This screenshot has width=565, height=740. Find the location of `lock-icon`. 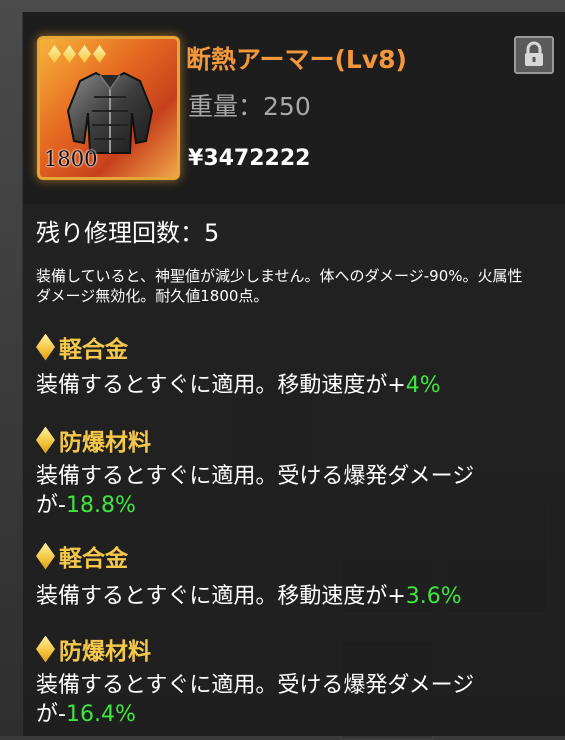

lock-icon is located at coordinates (534, 53).